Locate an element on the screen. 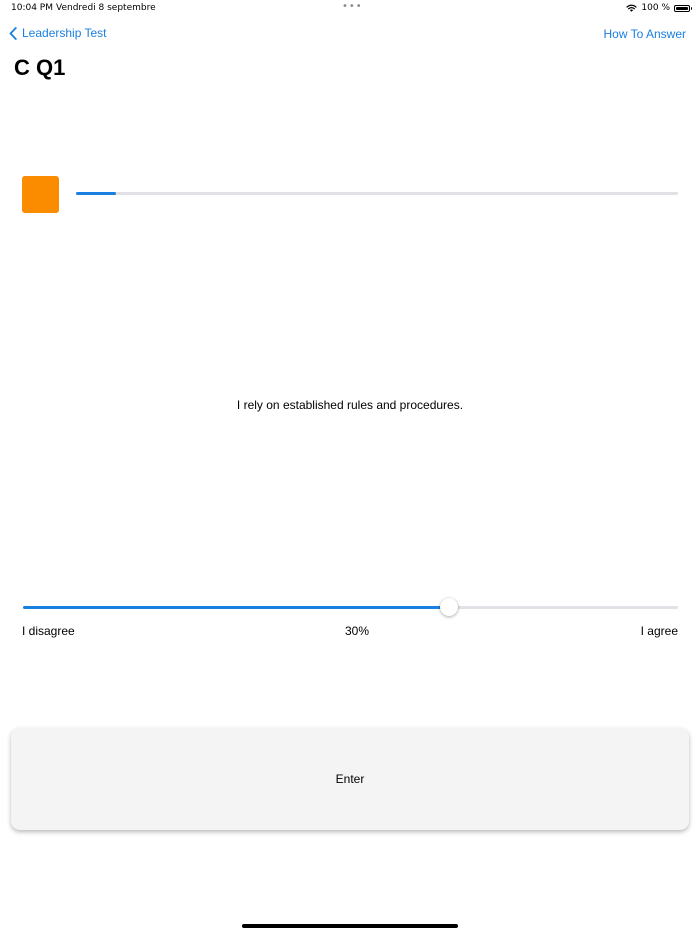 This screenshot has width=700, height=934. multitasking-dots-icon: ••• is located at coordinates (352, 7).